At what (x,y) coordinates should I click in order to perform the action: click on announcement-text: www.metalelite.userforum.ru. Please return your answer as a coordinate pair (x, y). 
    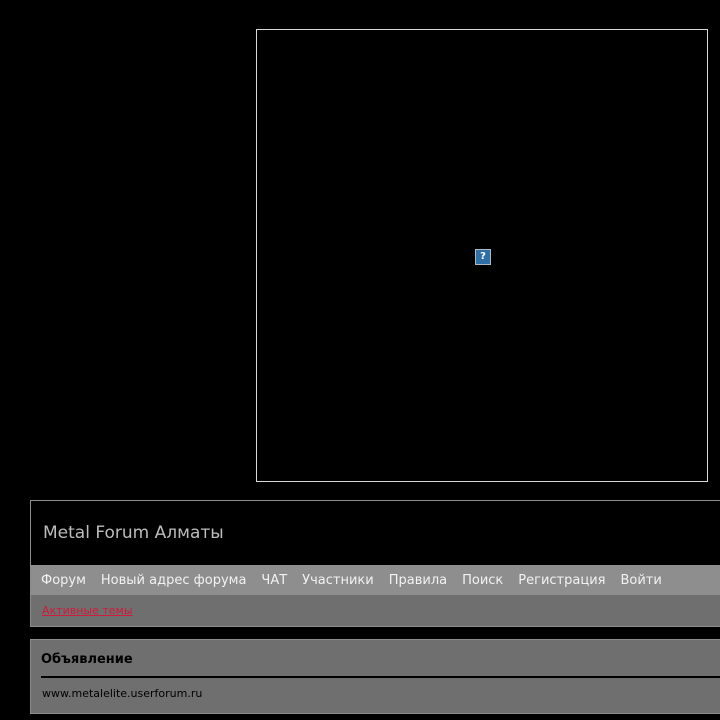
    Looking at the image, I should click on (122, 693).